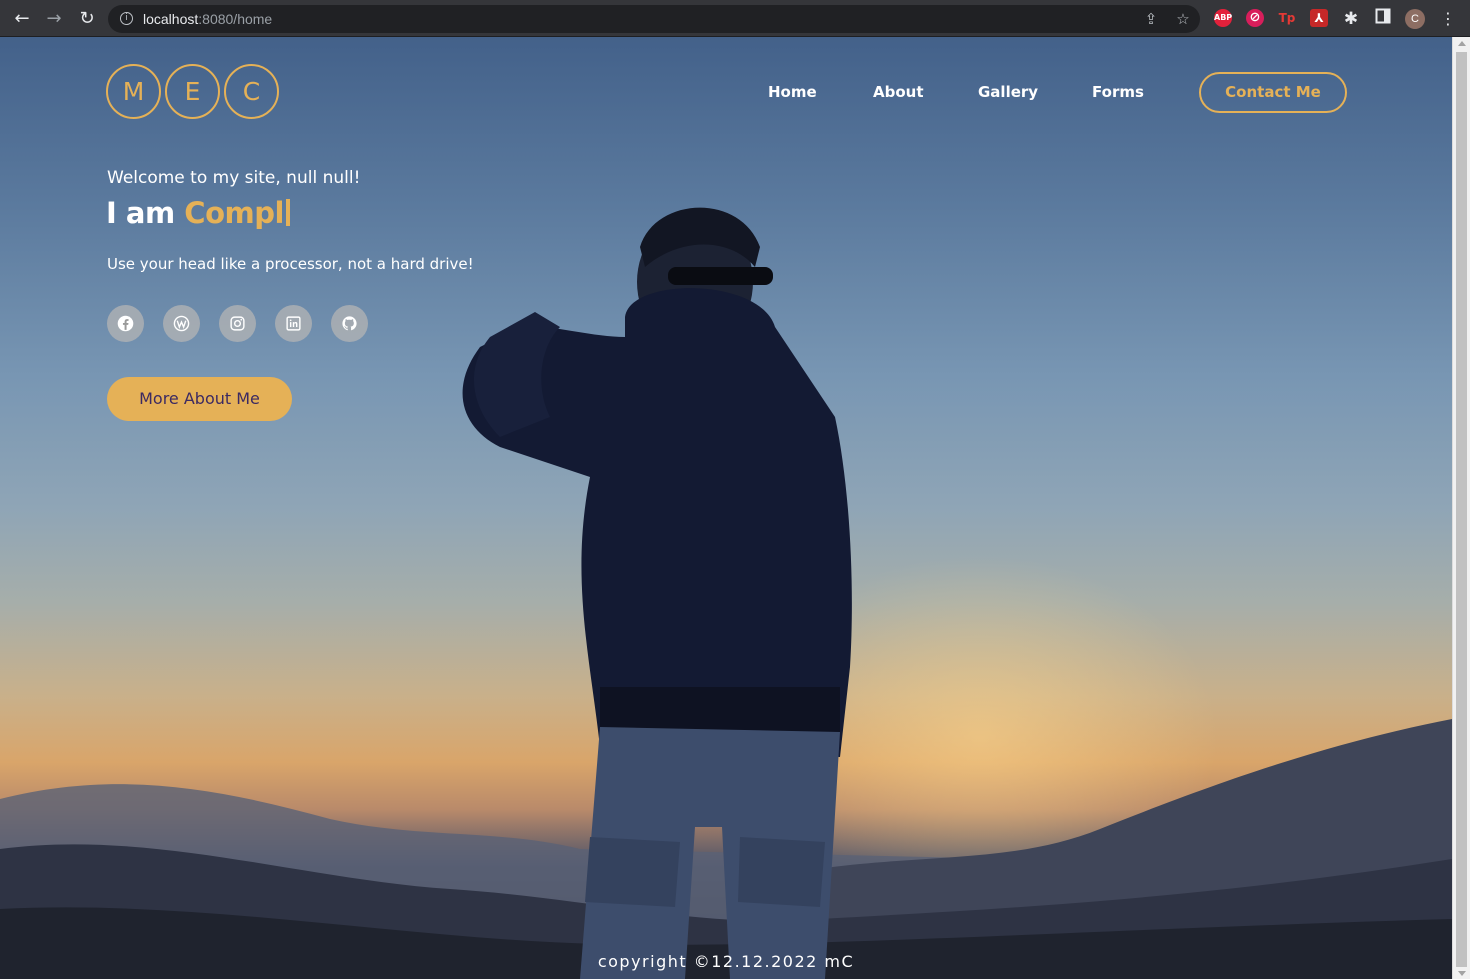 This screenshot has height=979, width=1470. What do you see at coordinates (1383, 19) in the screenshot?
I see `side-panel-icon` at bounding box center [1383, 19].